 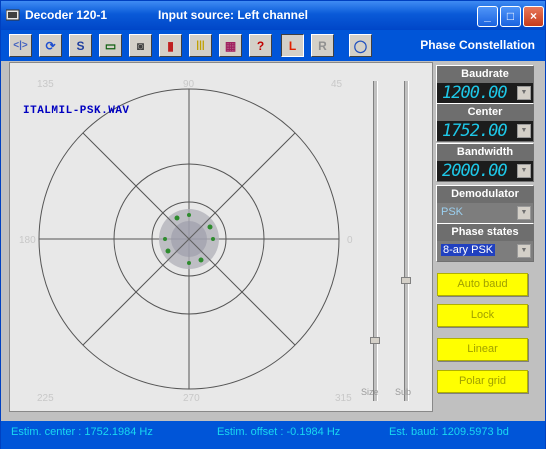 What do you see at coordinates (170, 45) in the screenshot?
I see `spectrum-icon: ▮` at bounding box center [170, 45].